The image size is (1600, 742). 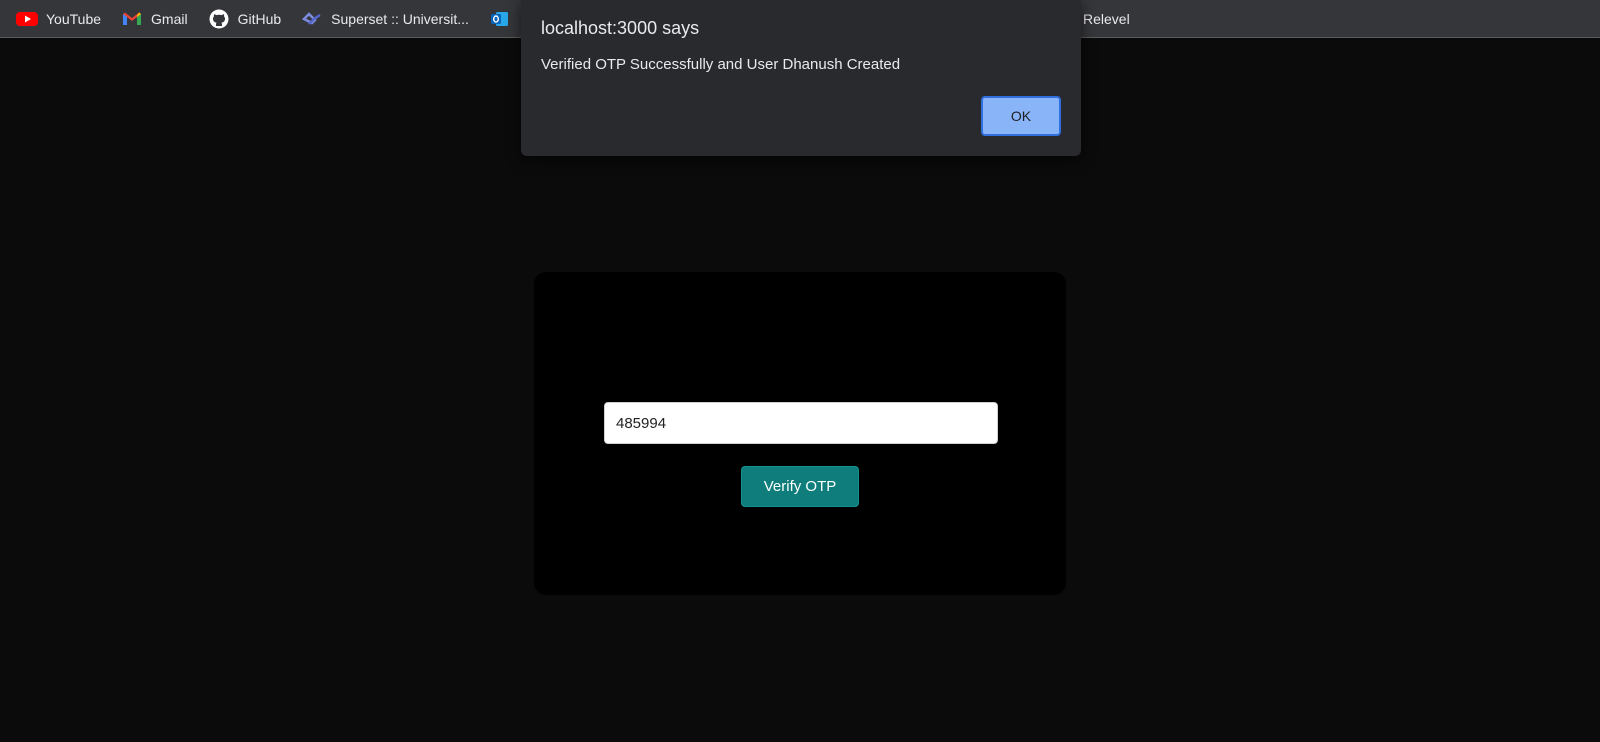 I want to click on bookmark-label: Relevel, so click(x=1106, y=19).